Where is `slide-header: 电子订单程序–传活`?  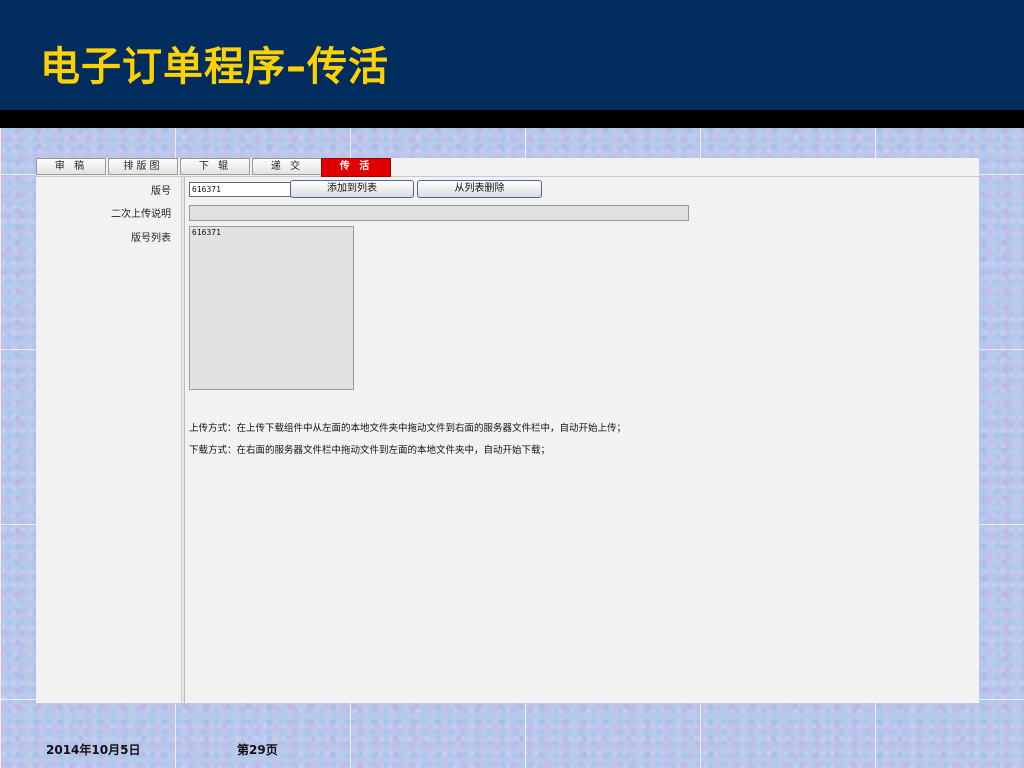
slide-header: 电子订单程序–传活 is located at coordinates (512, 55).